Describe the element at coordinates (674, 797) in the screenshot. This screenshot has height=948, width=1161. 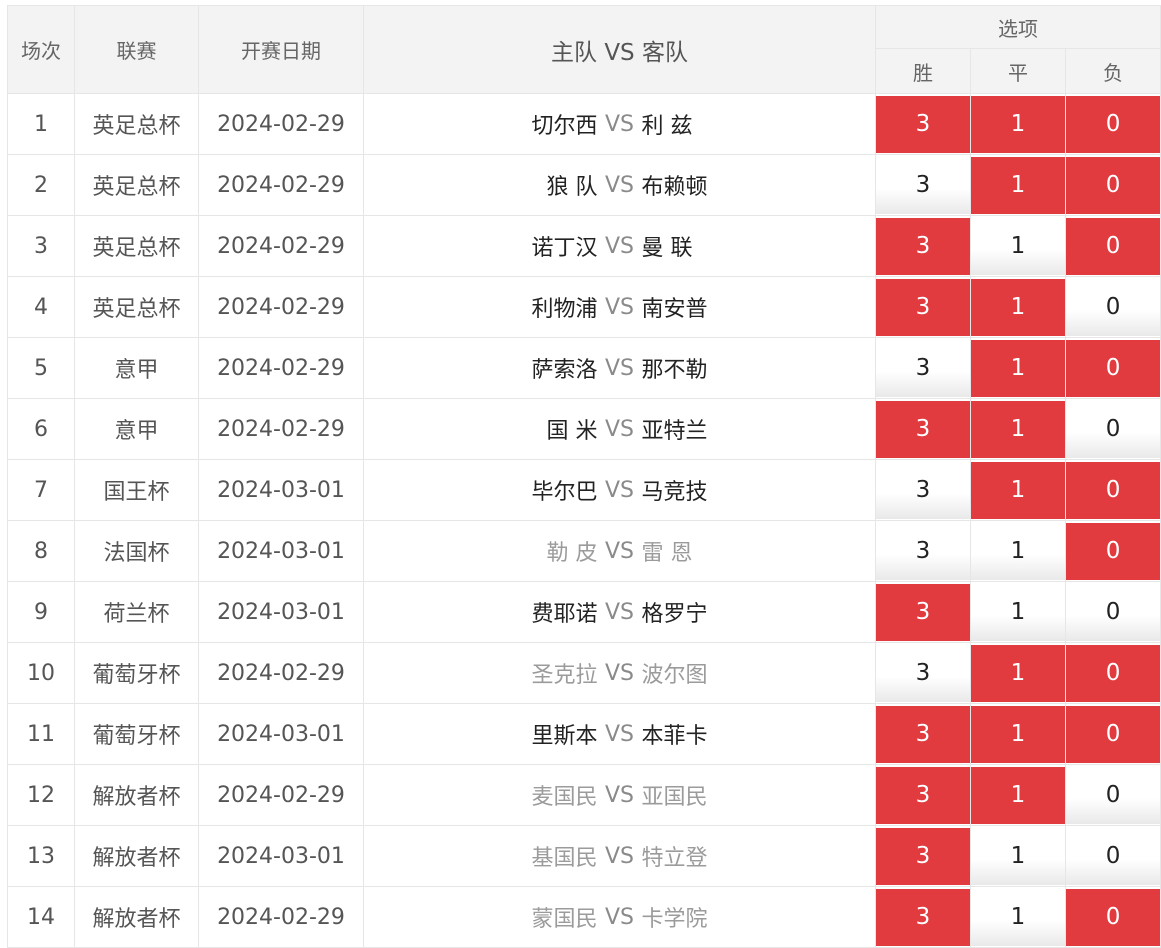
I see `away-team: 亚国民` at that location.